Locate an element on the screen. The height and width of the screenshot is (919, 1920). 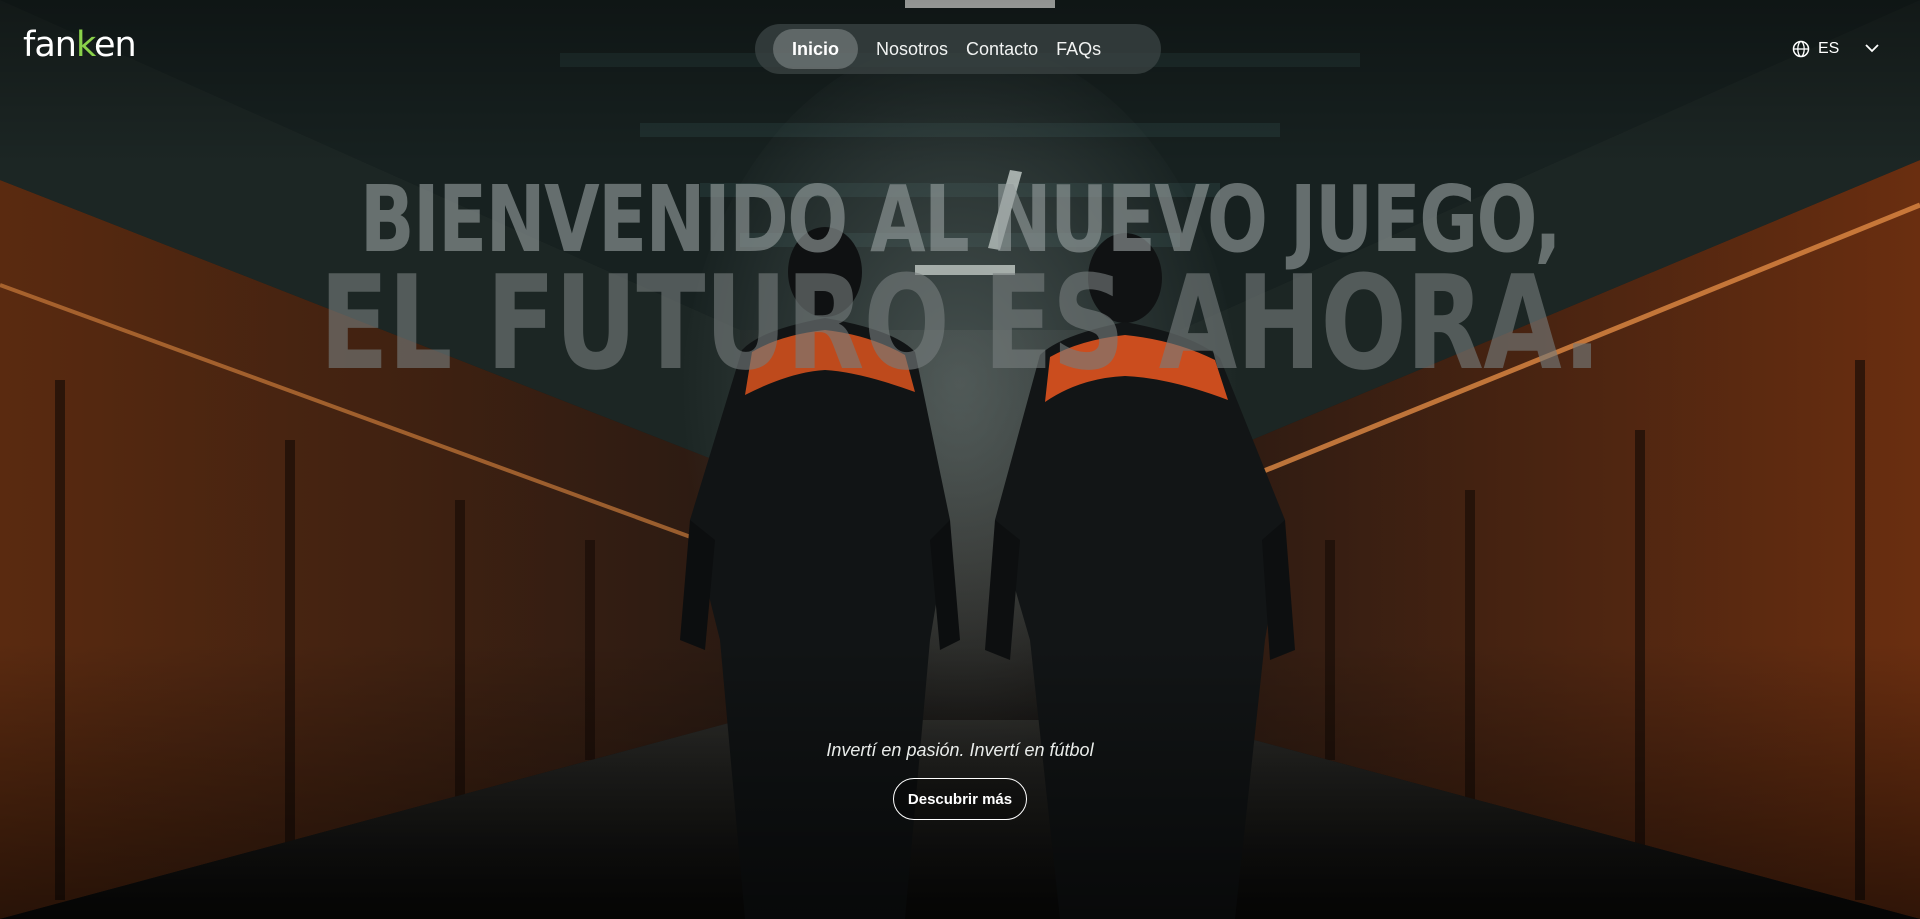
chevron-down-icon is located at coordinates (1872, 48).